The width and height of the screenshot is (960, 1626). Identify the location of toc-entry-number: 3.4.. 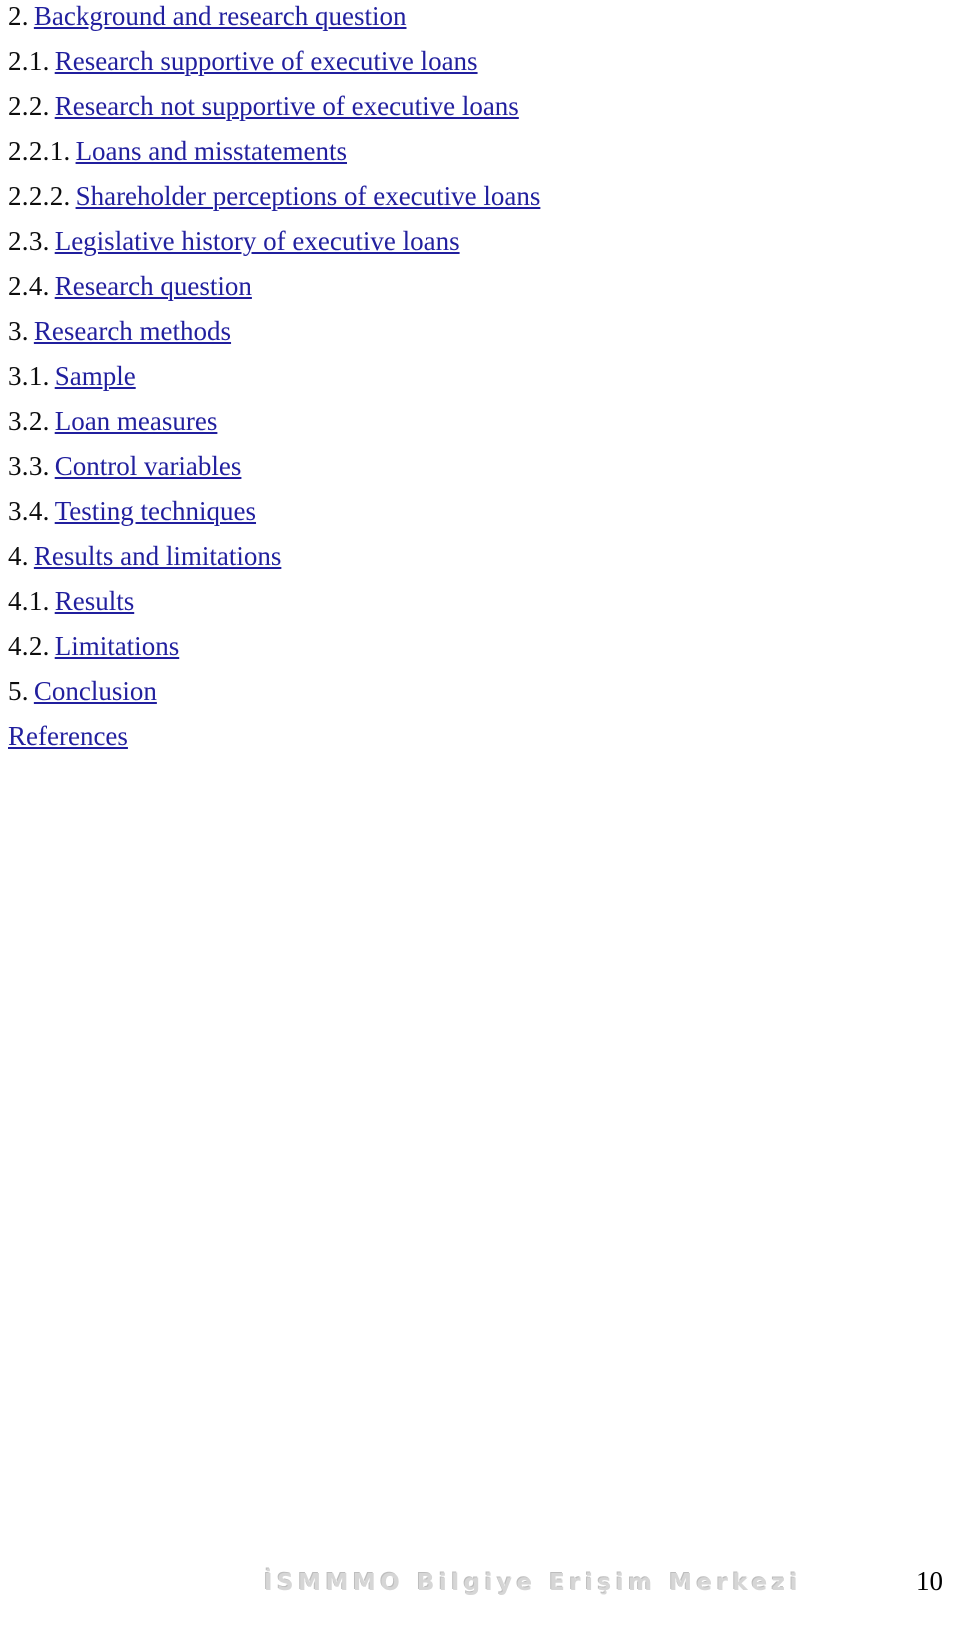
(29, 511).